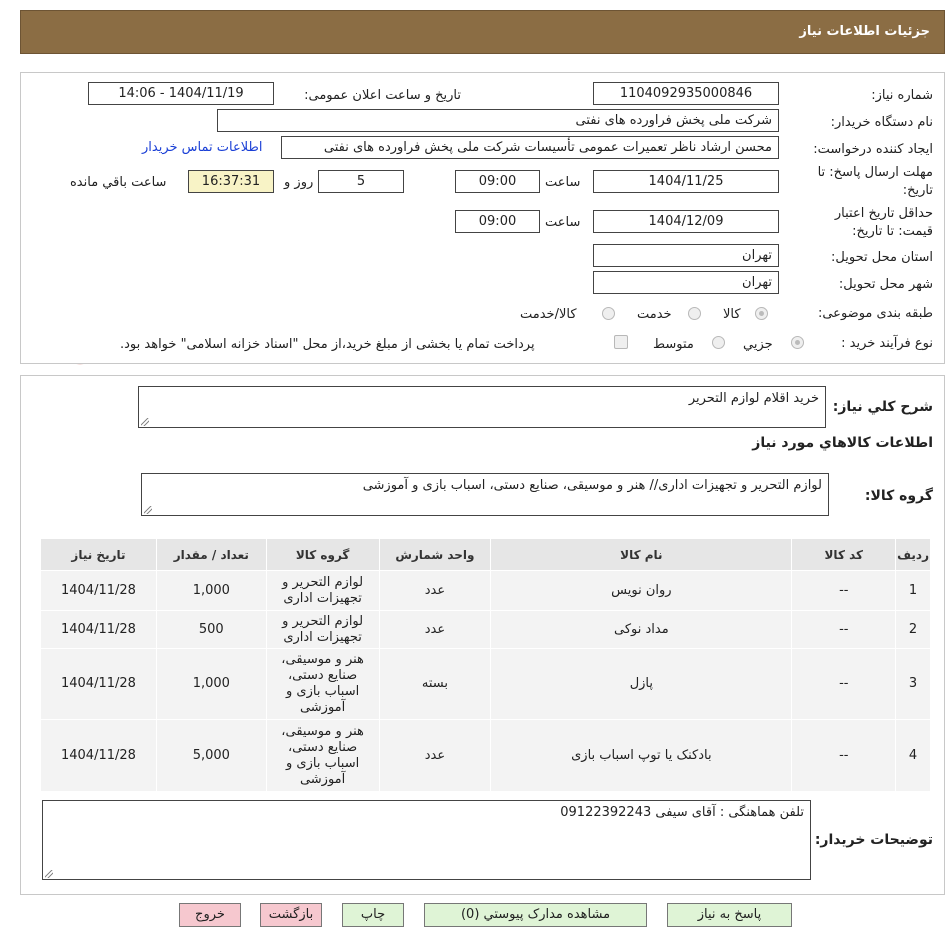  I want to click on validity-time-field: 09:00, so click(497, 221).